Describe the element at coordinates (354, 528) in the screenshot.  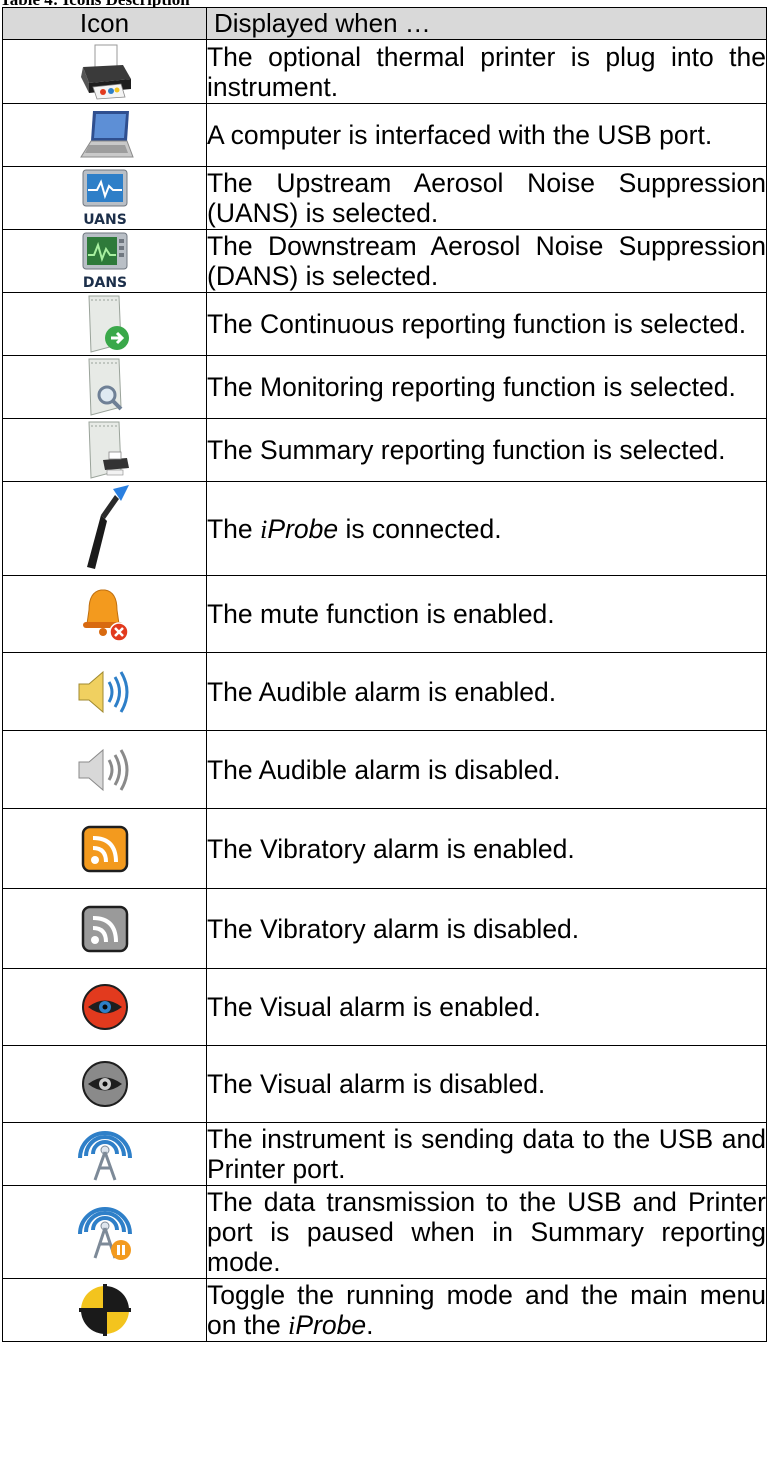
I see `row-description: The iProbe is connected.` at that location.